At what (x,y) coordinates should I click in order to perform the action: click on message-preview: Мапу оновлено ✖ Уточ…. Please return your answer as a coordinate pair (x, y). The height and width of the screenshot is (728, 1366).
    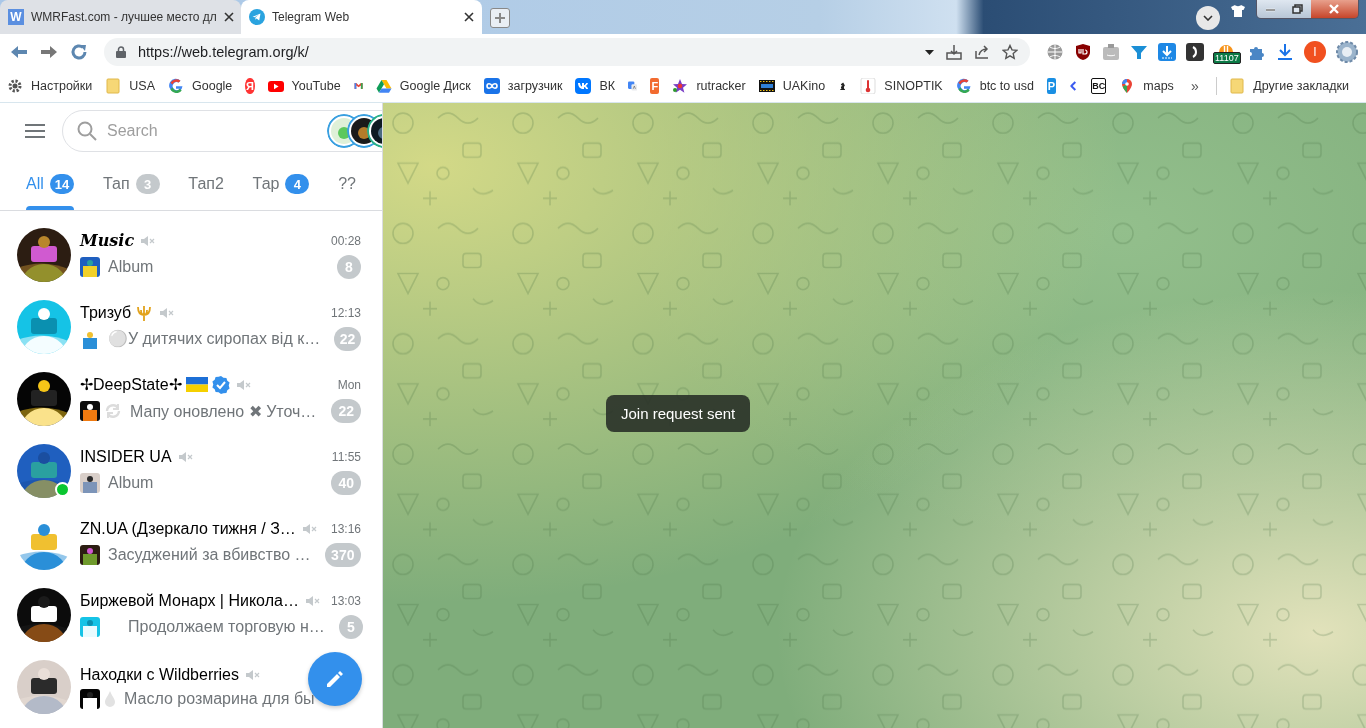
    Looking at the image, I should click on (223, 411).